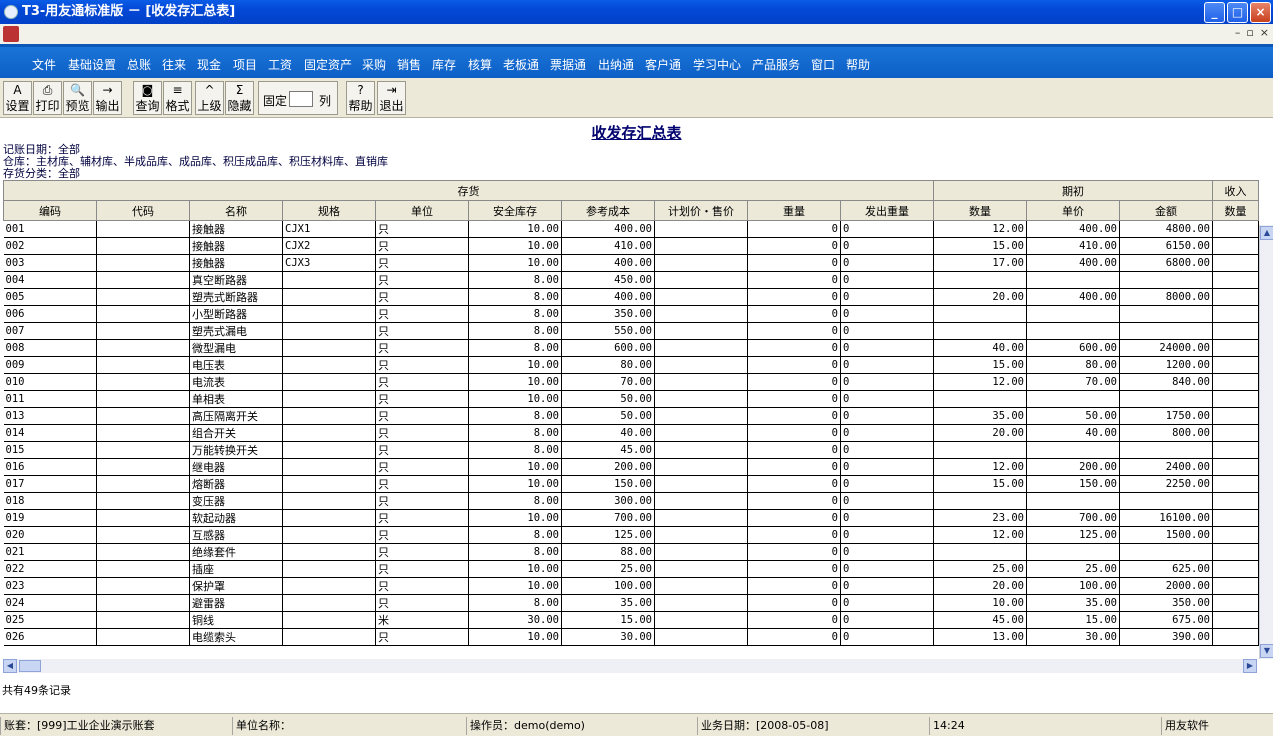  Describe the element at coordinates (50, 297) in the screenshot. I see `table-cell: 005` at that location.